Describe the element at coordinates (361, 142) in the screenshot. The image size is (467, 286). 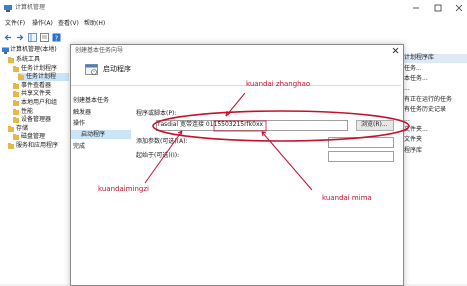
I see `add-arguments-input` at that location.